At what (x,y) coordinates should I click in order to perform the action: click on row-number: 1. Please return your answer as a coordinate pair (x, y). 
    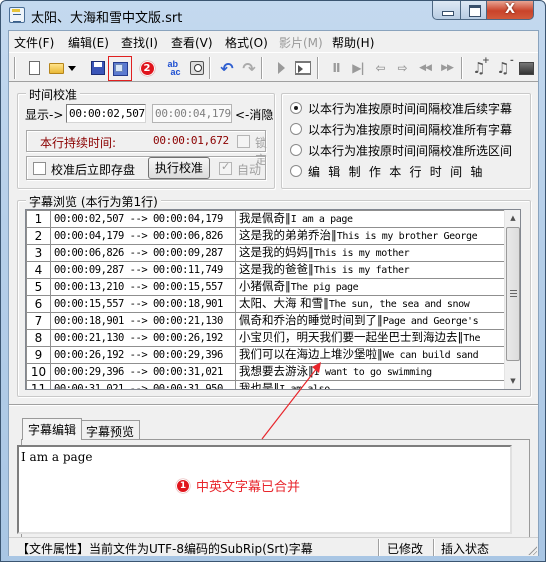
    Looking at the image, I should click on (38, 219).